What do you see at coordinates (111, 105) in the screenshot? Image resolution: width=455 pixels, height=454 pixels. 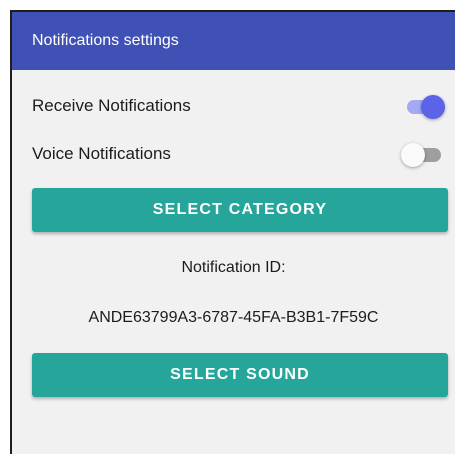 I see `receive-notifications-label: Receive Notifications` at bounding box center [111, 105].